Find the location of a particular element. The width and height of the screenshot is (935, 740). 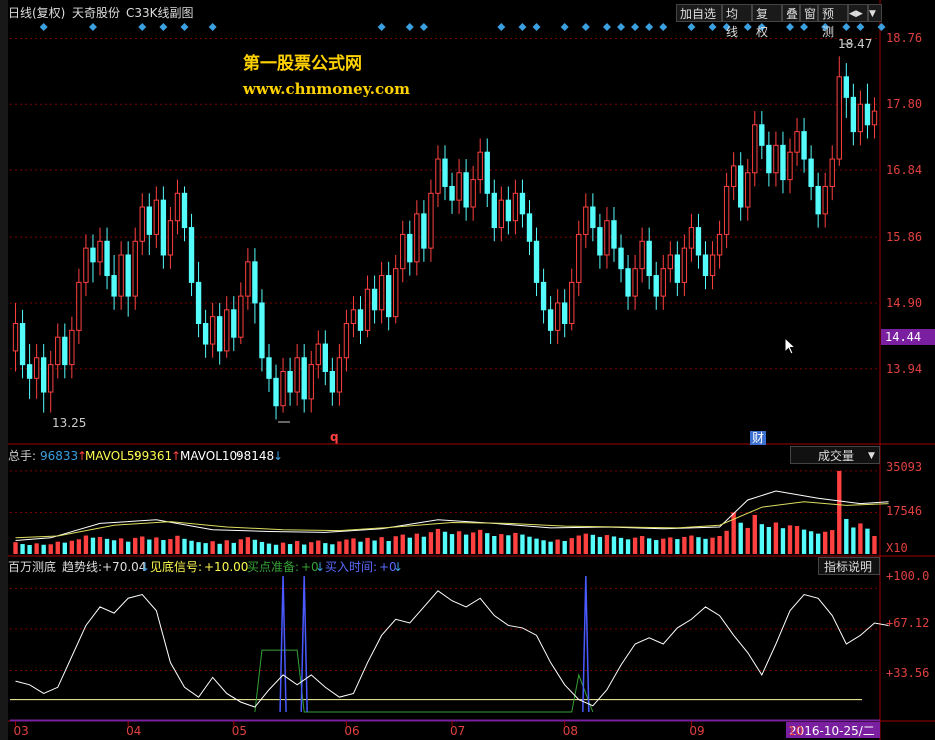

toolbar-button-3: 复权 is located at coordinates (767, 21).